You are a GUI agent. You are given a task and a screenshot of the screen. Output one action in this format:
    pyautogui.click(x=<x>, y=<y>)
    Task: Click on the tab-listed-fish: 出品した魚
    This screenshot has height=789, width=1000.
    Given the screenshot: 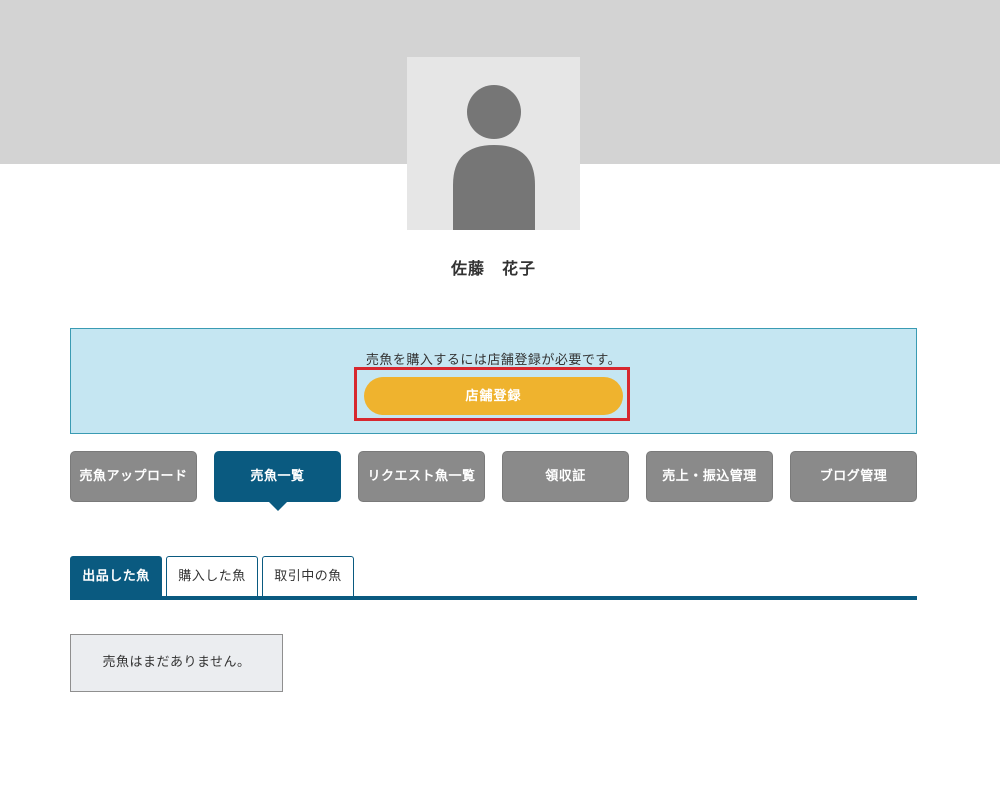 What is the action you would take?
    pyautogui.click(x=116, y=576)
    